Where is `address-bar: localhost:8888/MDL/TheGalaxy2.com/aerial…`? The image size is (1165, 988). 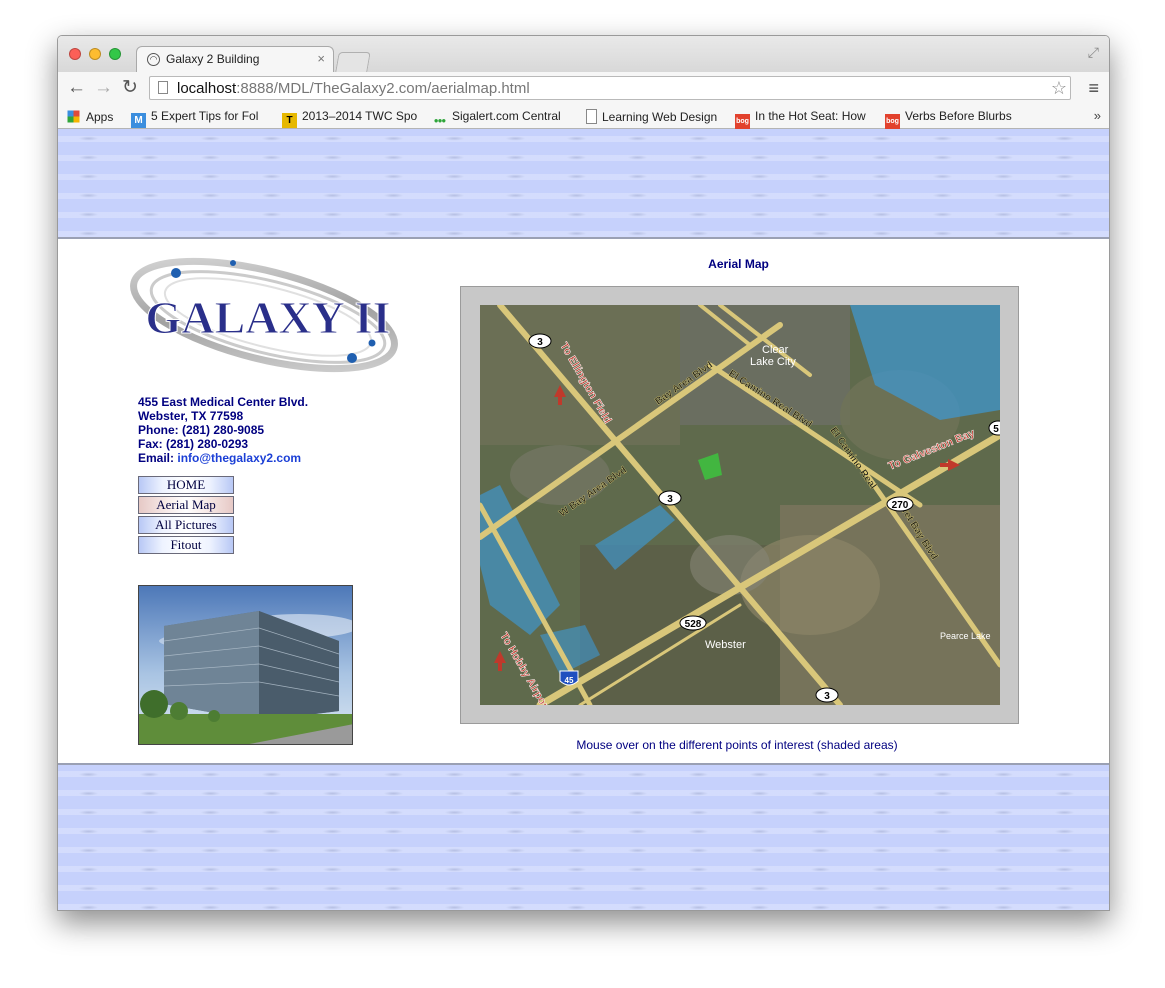
address-bar: localhost:8888/MDL/TheGalaxy2.com/aerial… is located at coordinates (610, 88).